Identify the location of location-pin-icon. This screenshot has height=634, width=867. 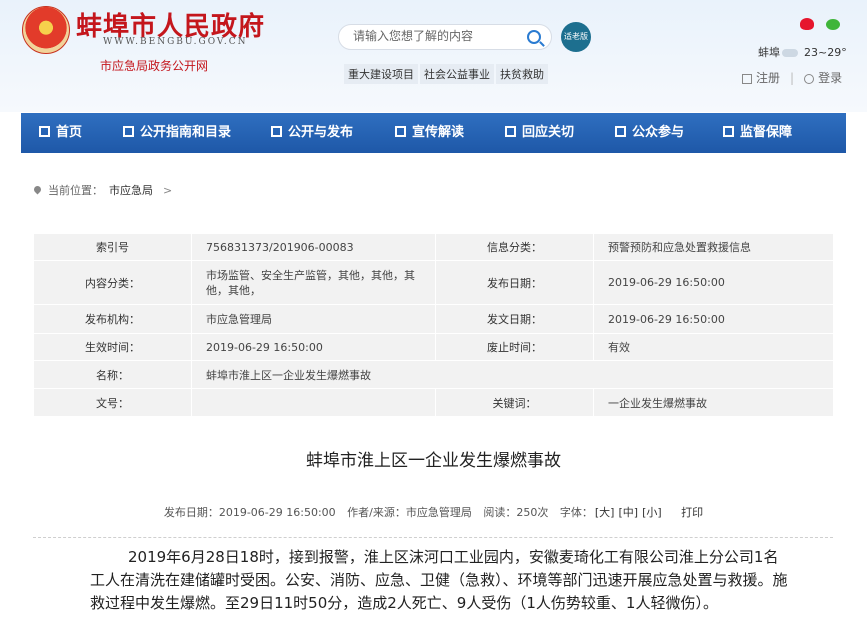
(37, 189).